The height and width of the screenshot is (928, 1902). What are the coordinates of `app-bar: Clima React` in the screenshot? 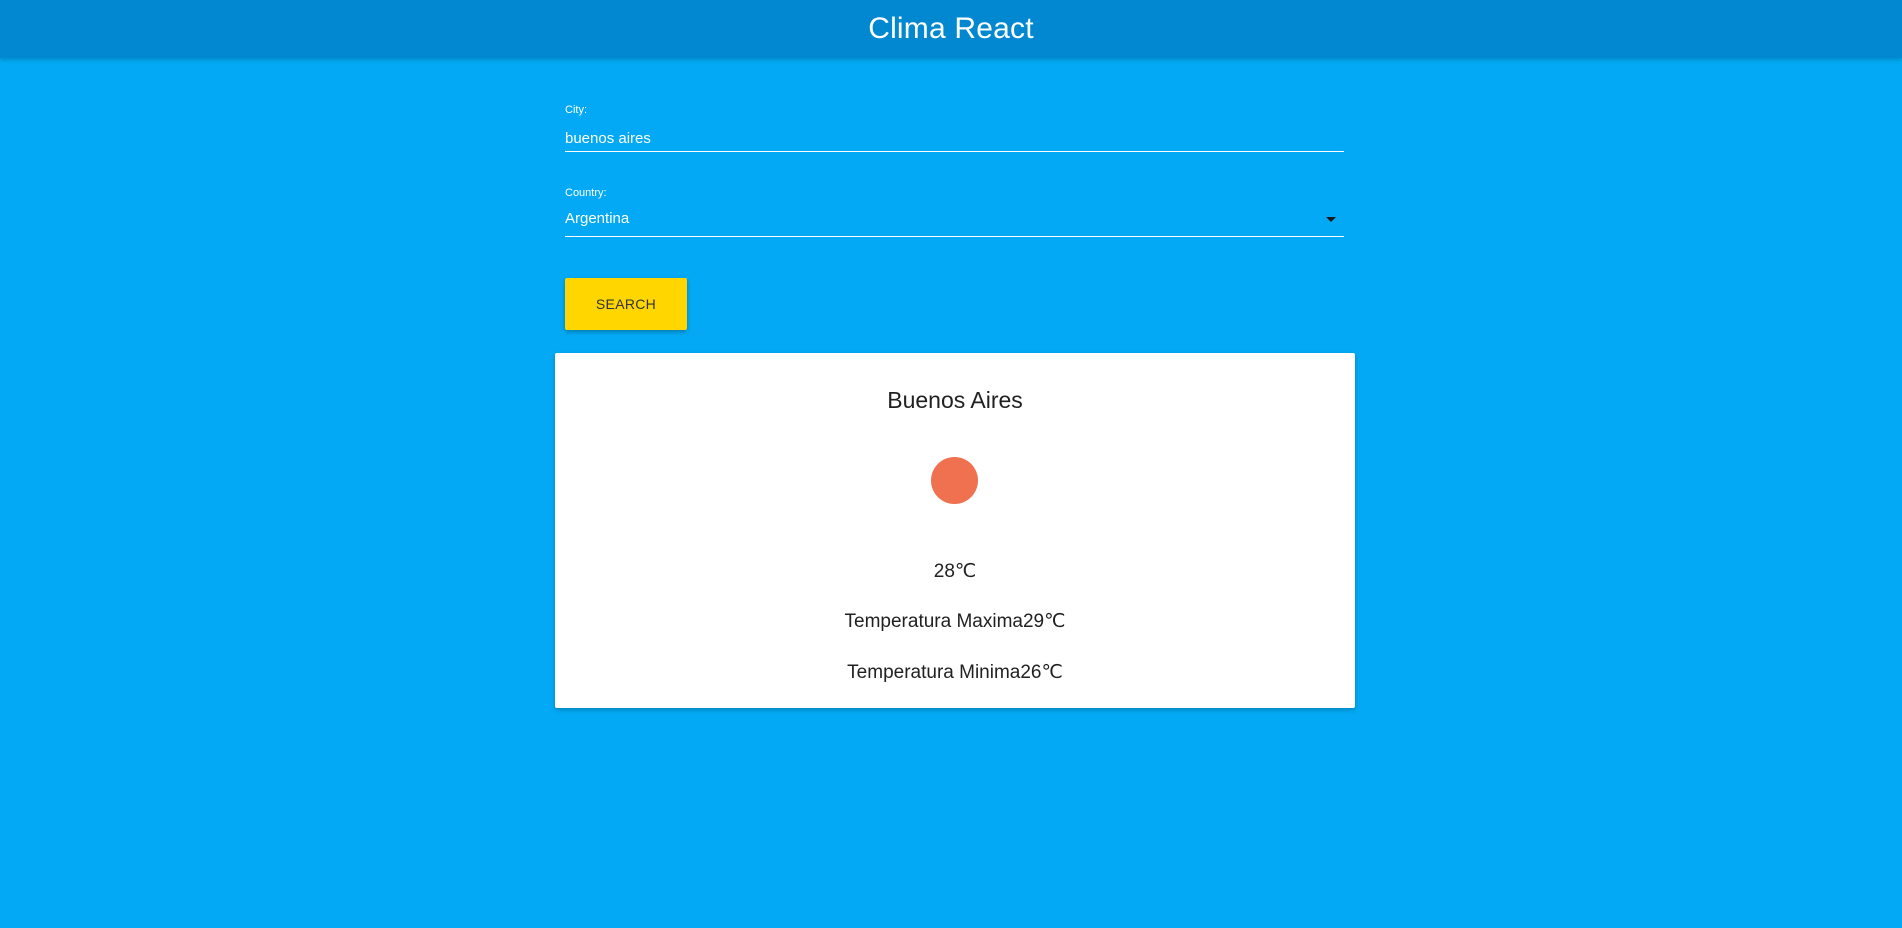 It's located at (951, 29).